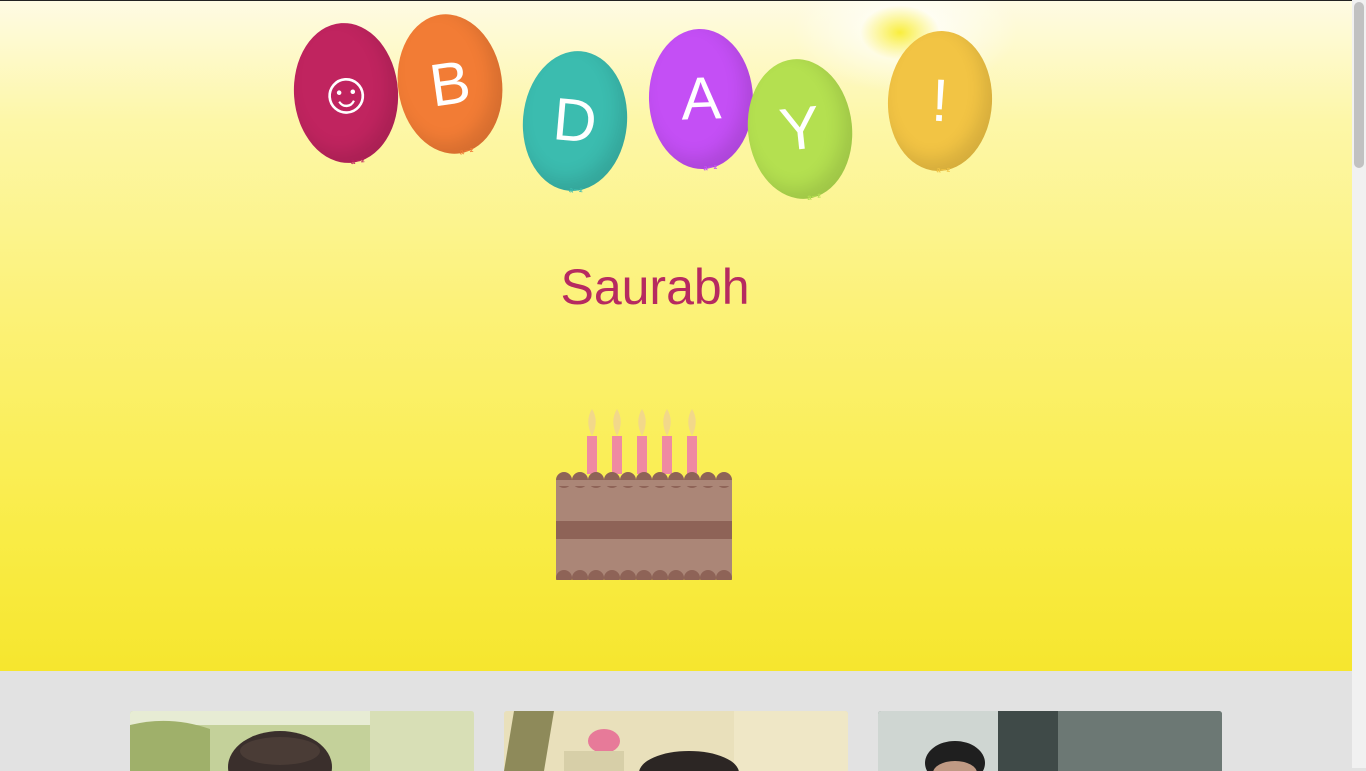 This screenshot has width=1366, height=771. I want to click on balloon-letter: A, so click(701, 98).